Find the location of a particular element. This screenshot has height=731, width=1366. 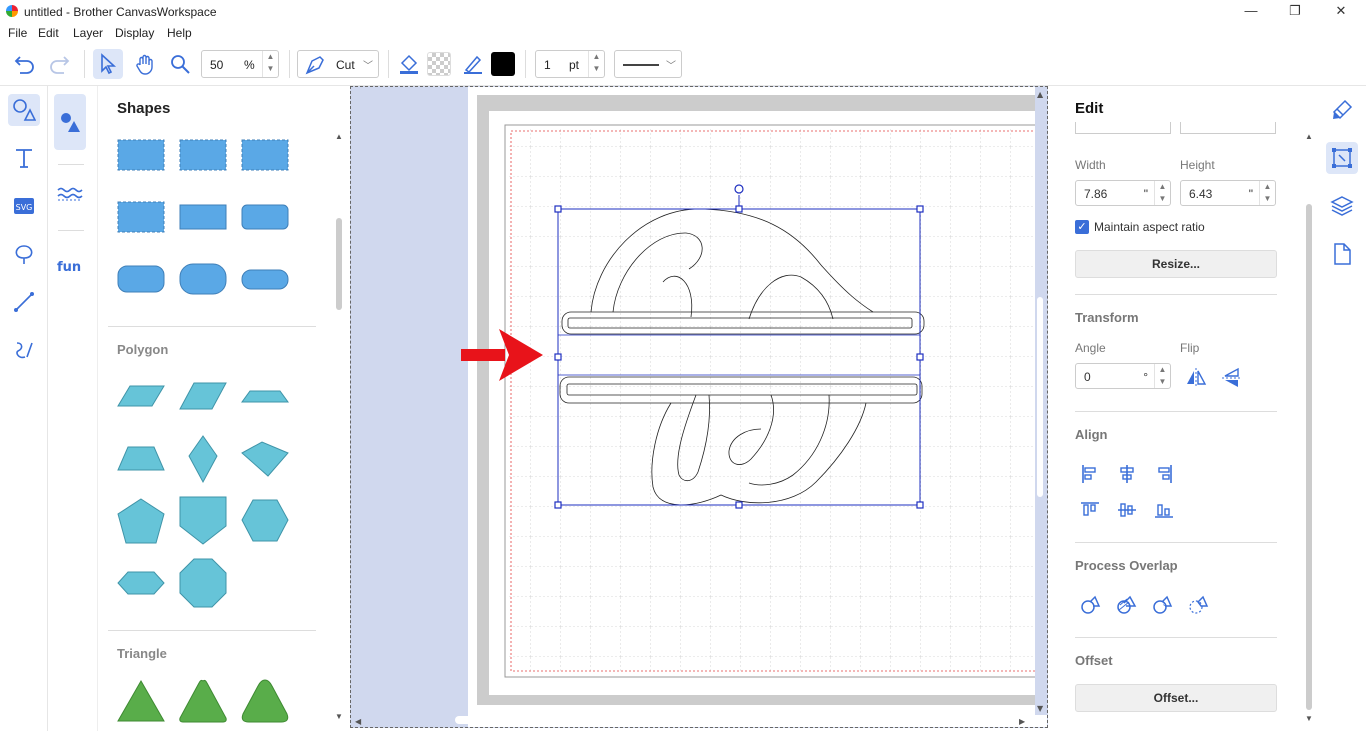

canvas-vertical-scrollbar: ▲ ▼ is located at coordinates (1041, 401).